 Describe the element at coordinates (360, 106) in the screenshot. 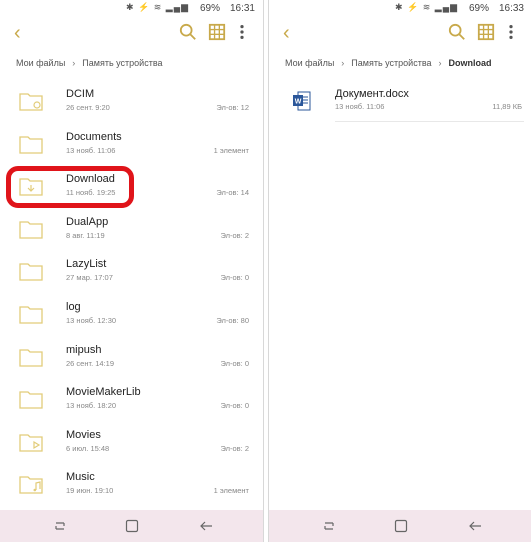

I see `file-date: 13 нояб. 11:06` at that location.